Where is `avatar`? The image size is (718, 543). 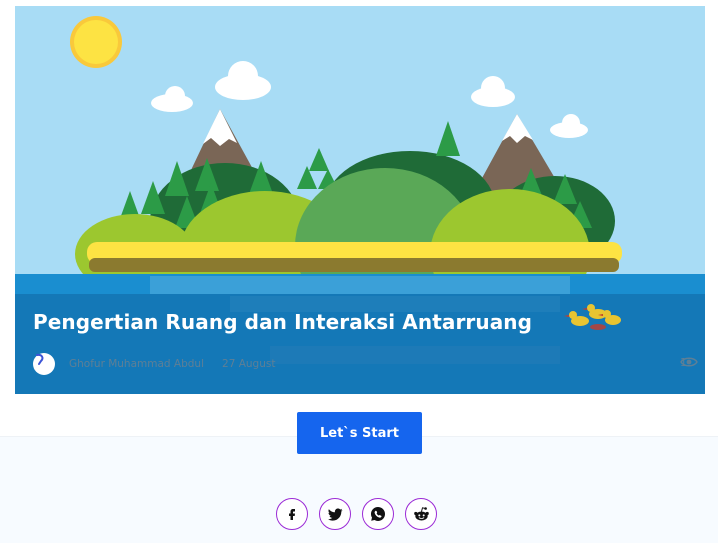 avatar is located at coordinates (44, 364).